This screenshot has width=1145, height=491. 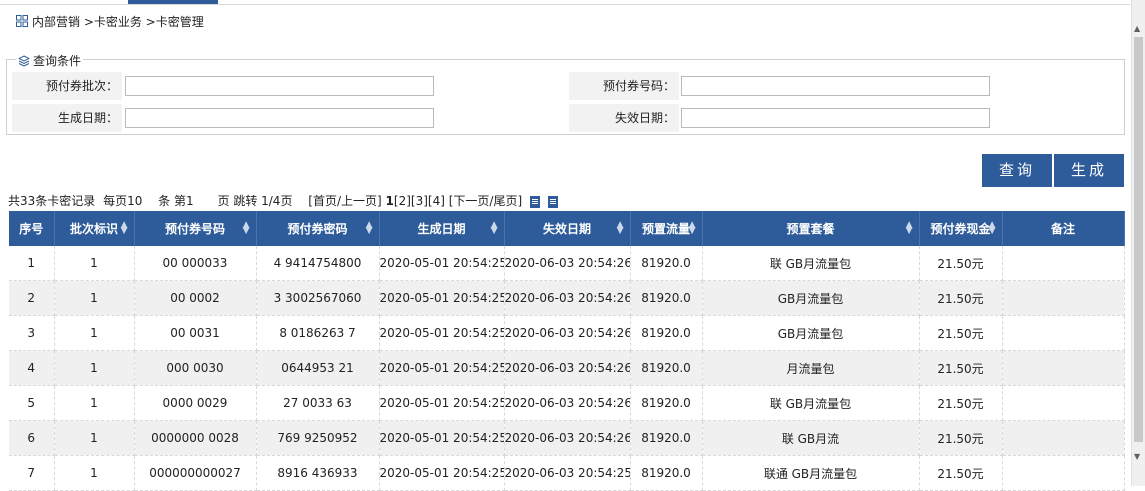 What do you see at coordinates (1137, 28) in the screenshot?
I see `scroll-up-icon: ▲` at bounding box center [1137, 28].